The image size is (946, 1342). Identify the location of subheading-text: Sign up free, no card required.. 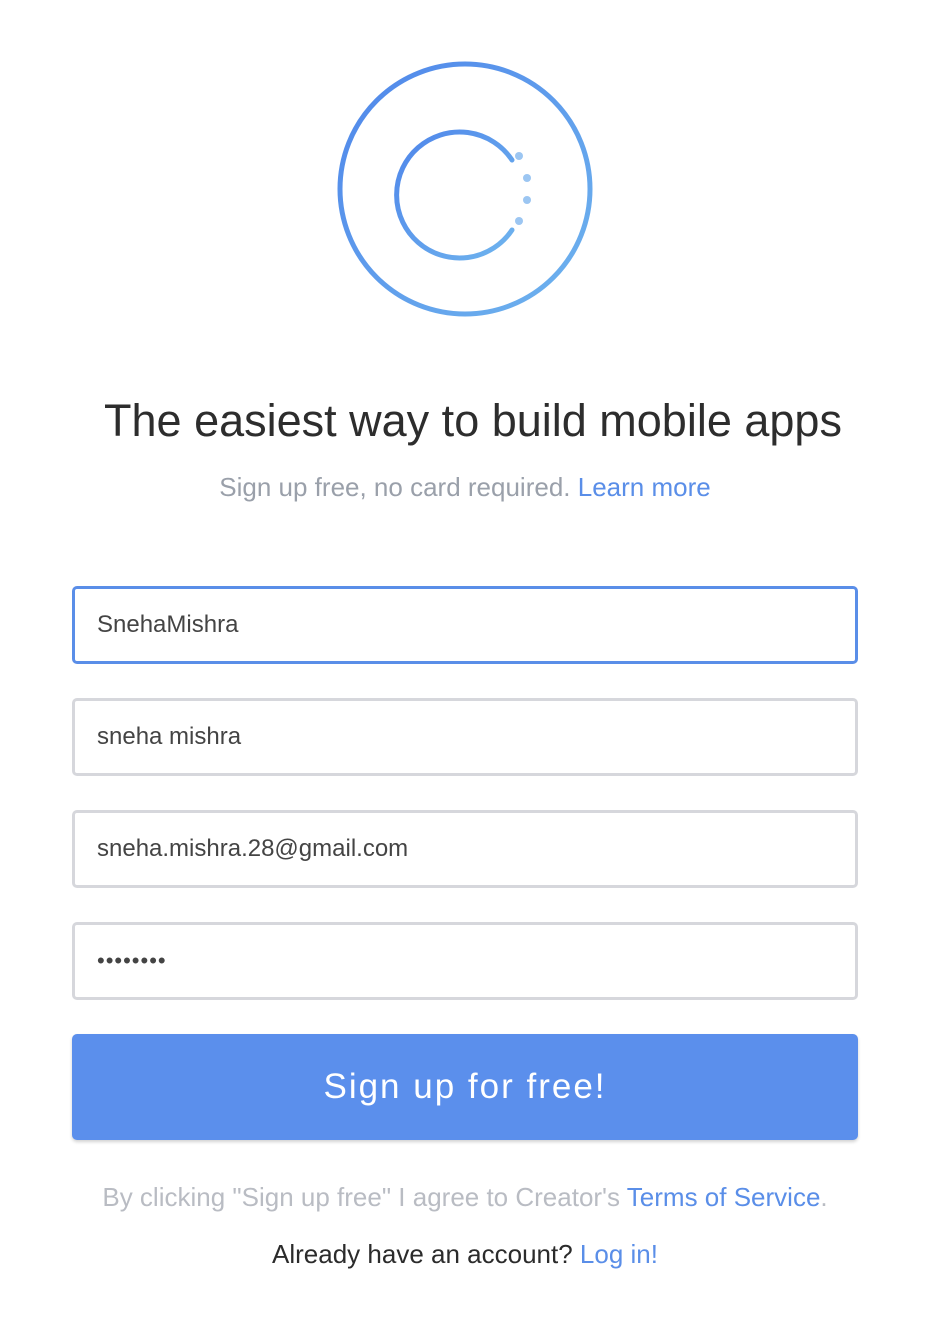
(395, 487).